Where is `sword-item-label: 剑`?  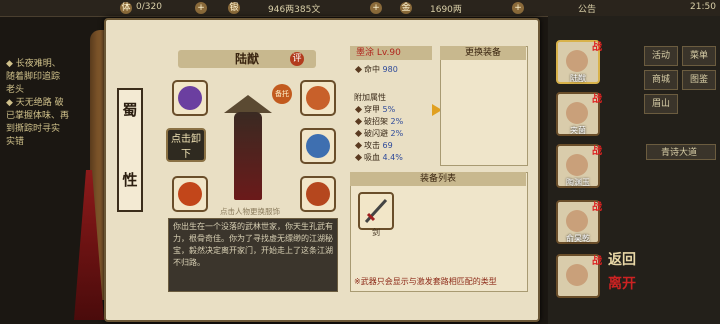 sword-item-label: 剑 is located at coordinates (376, 232).